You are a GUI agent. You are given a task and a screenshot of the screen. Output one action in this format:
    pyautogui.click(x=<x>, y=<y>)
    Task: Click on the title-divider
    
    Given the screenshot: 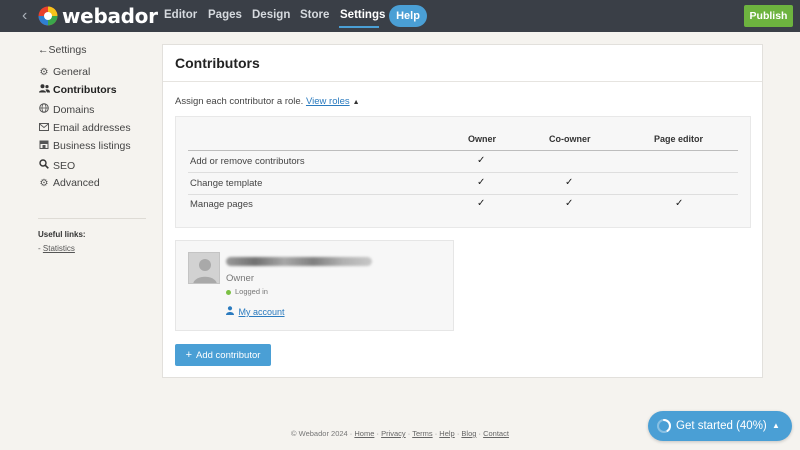 What is the action you would take?
    pyautogui.click(x=462, y=81)
    